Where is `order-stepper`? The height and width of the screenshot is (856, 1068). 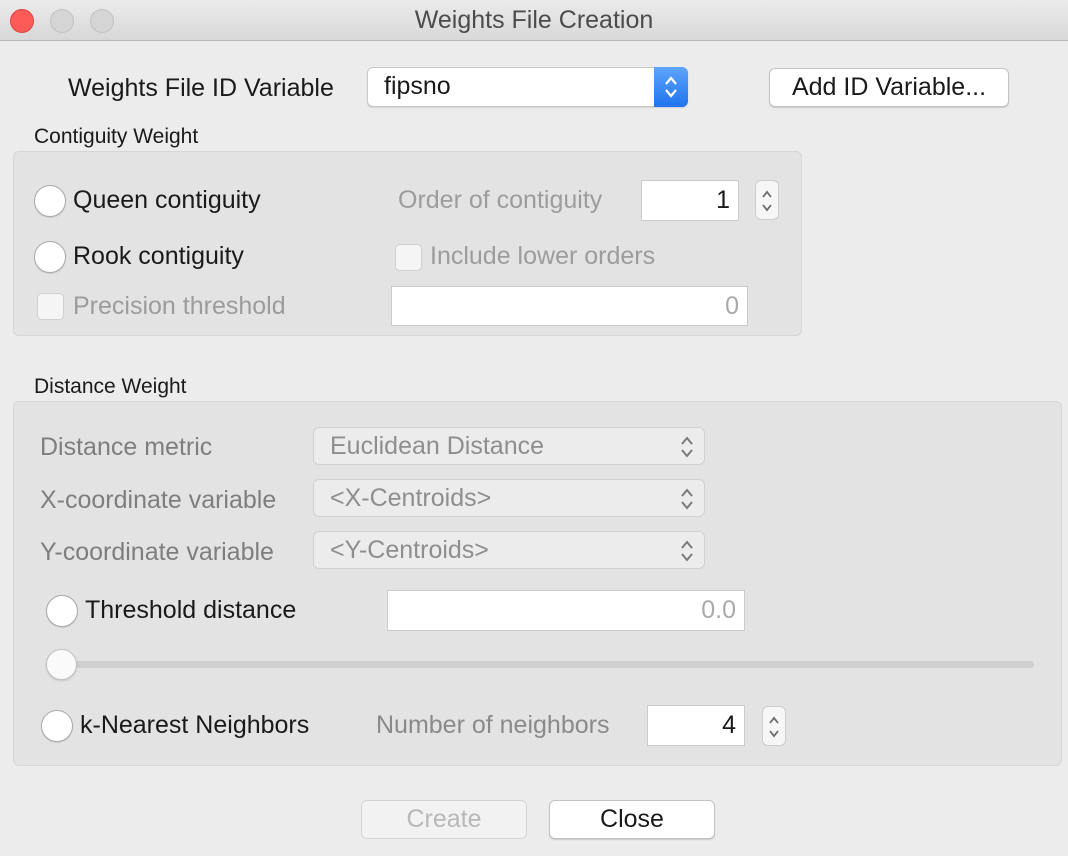
order-stepper is located at coordinates (767, 200).